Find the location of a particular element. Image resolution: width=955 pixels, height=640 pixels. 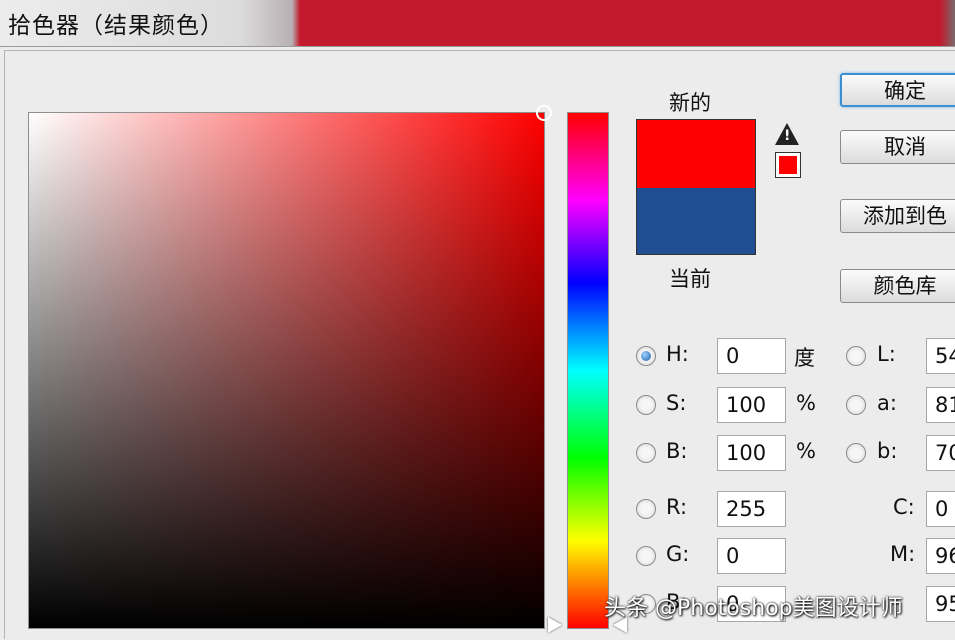

hue-slider is located at coordinates (588, 370).